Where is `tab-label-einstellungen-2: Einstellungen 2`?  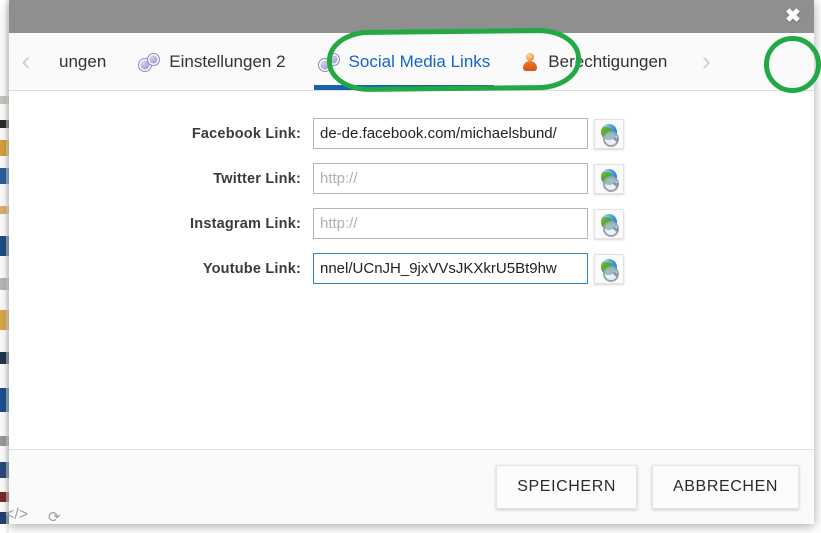 tab-label-einstellungen-2: Einstellungen 2 is located at coordinates (227, 61).